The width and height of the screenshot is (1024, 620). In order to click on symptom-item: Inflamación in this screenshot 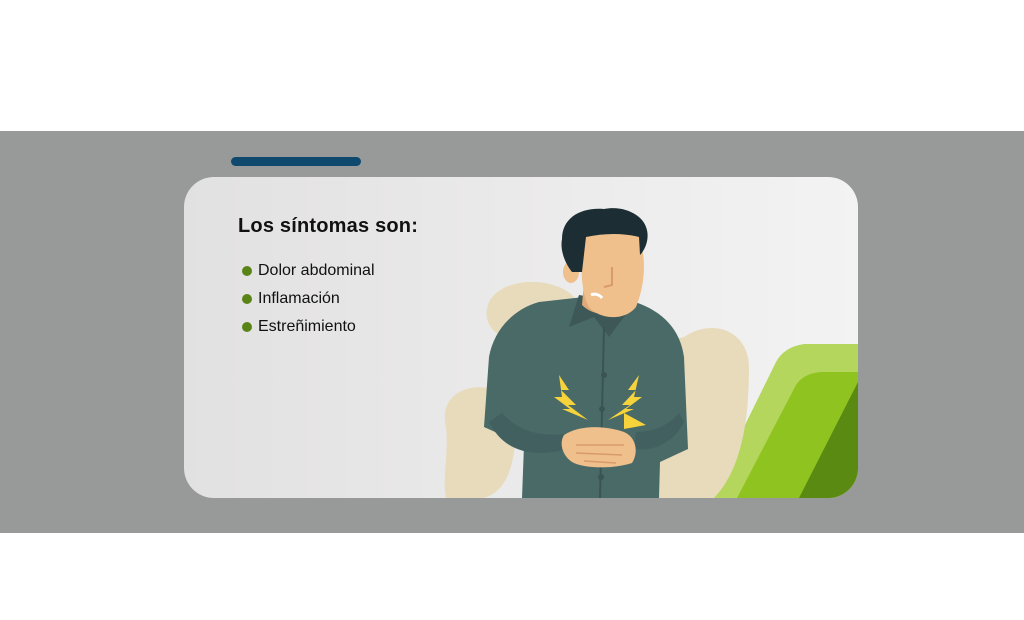, I will do `click(308, 299)`.